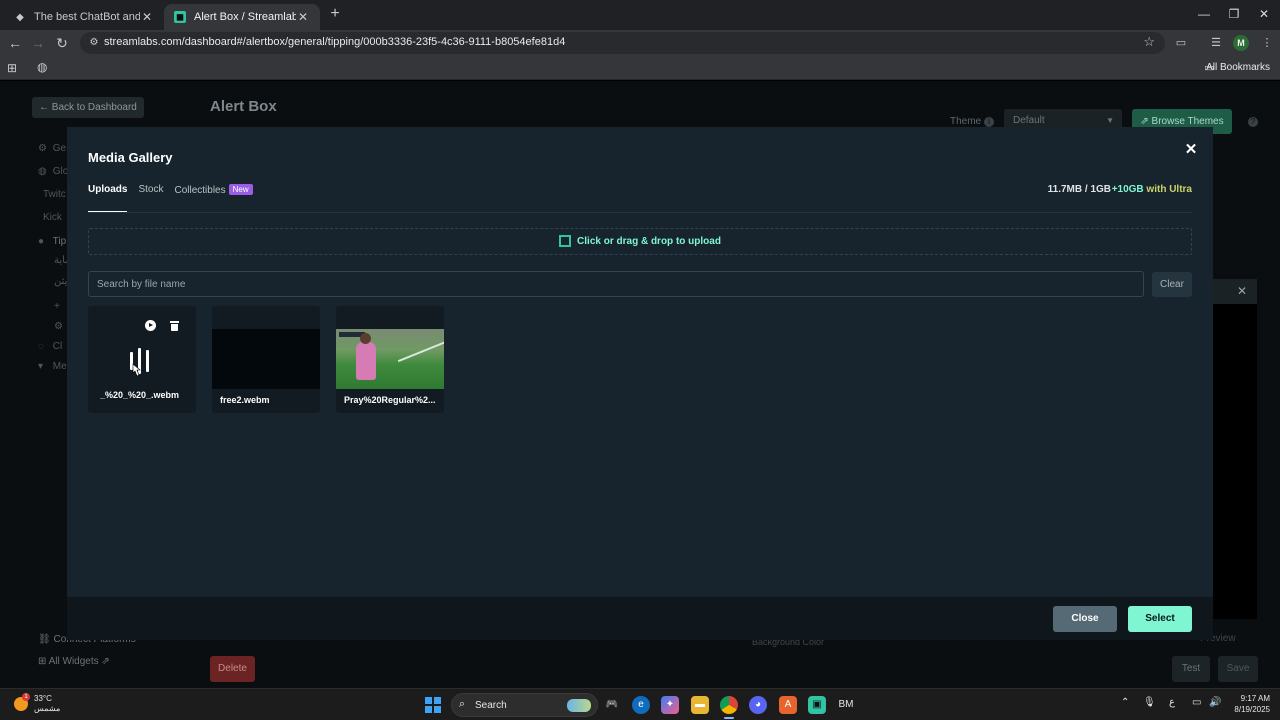 This screenshot has height=720, width=1280. What do you see at coordinates (12, 68) in the screenshot?
I see `apps-grid-icon: ⊞` at bounding box center [12, 68].